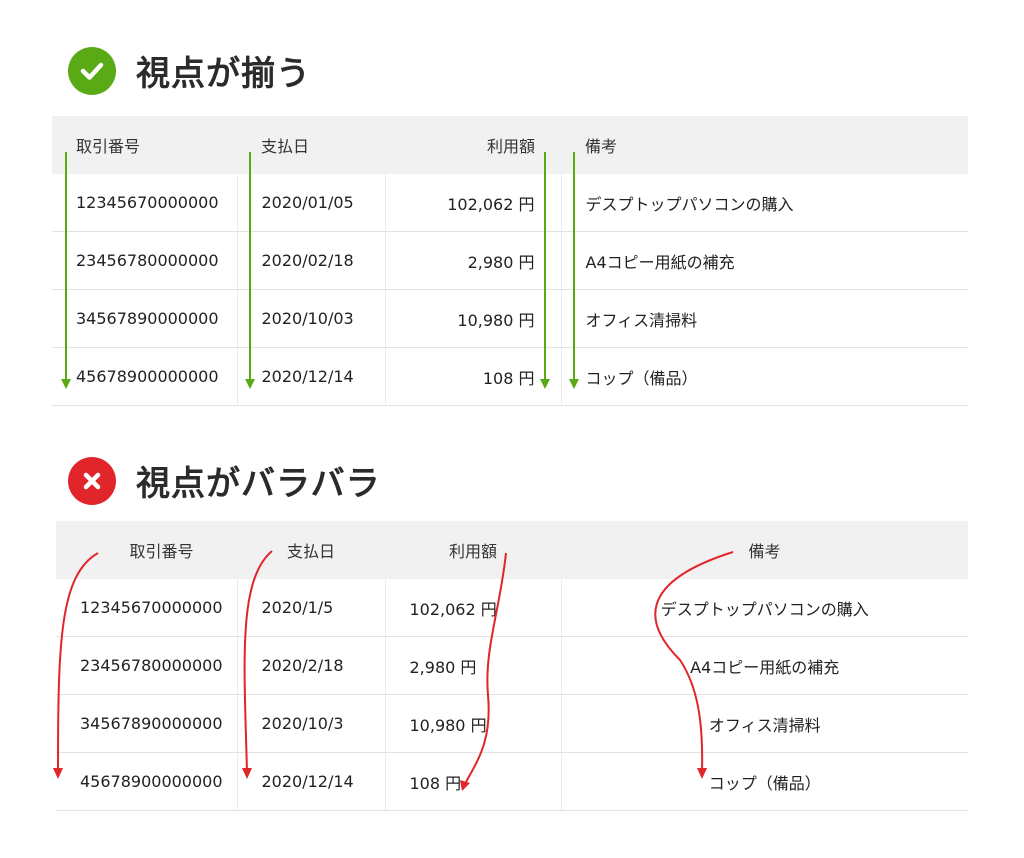  Describe the element at coordinates (223, 74) in the screenshot. I see `good-example-title: 視点が揃う` at that location.